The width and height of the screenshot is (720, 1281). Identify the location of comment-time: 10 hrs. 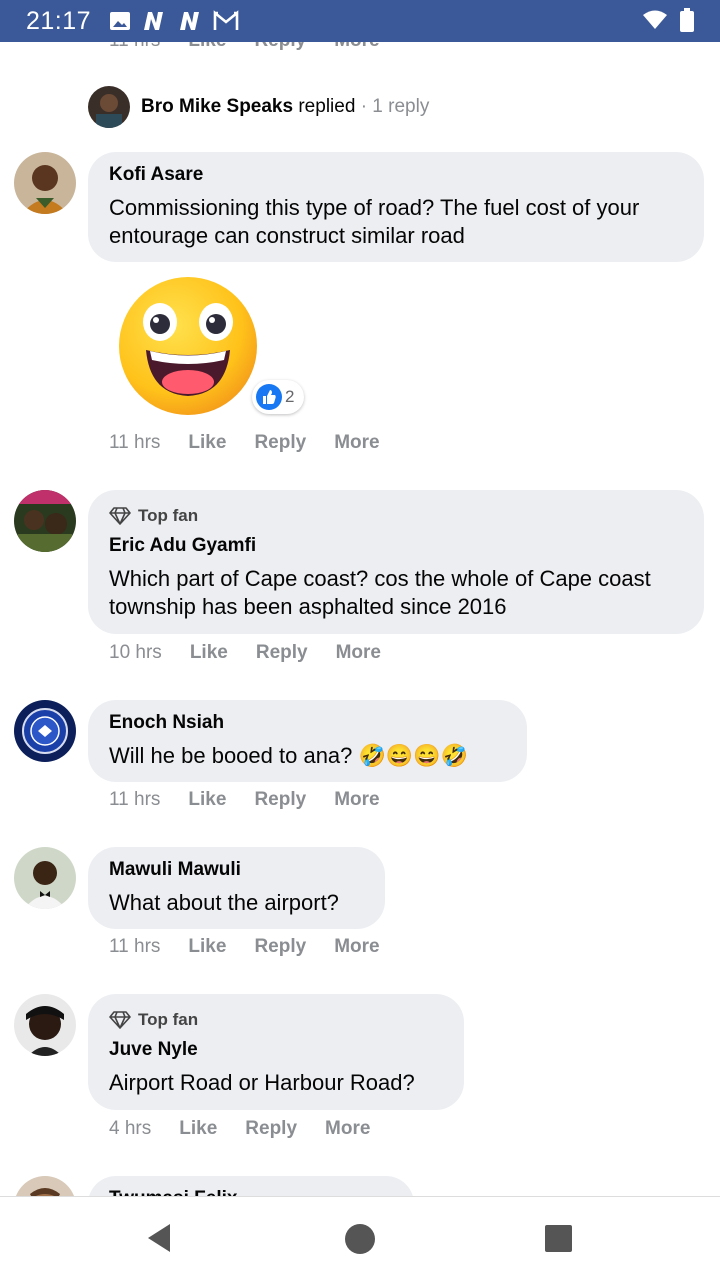
(135, 652).